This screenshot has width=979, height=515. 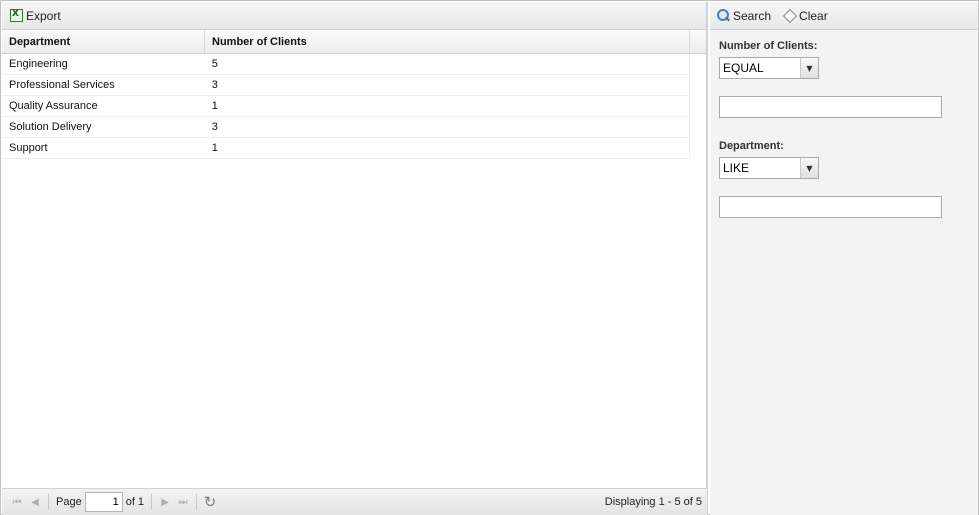 I want to click on clear-label: Clear, so click(x=813, y=15).